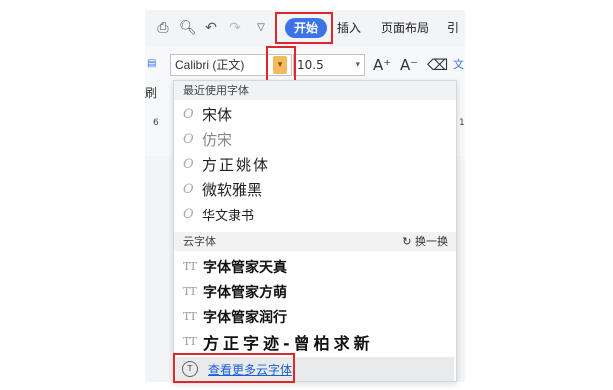 The height and width of the screenshot is (390, 613). I want to click on swap-label: 换一换, so click(431, 241).